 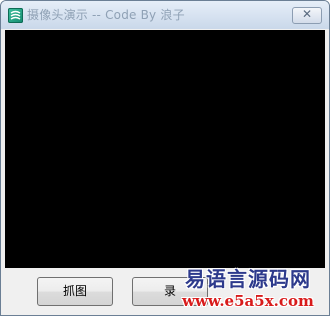 I want to click on close-icon: ✕, so click(x=307, y=14).